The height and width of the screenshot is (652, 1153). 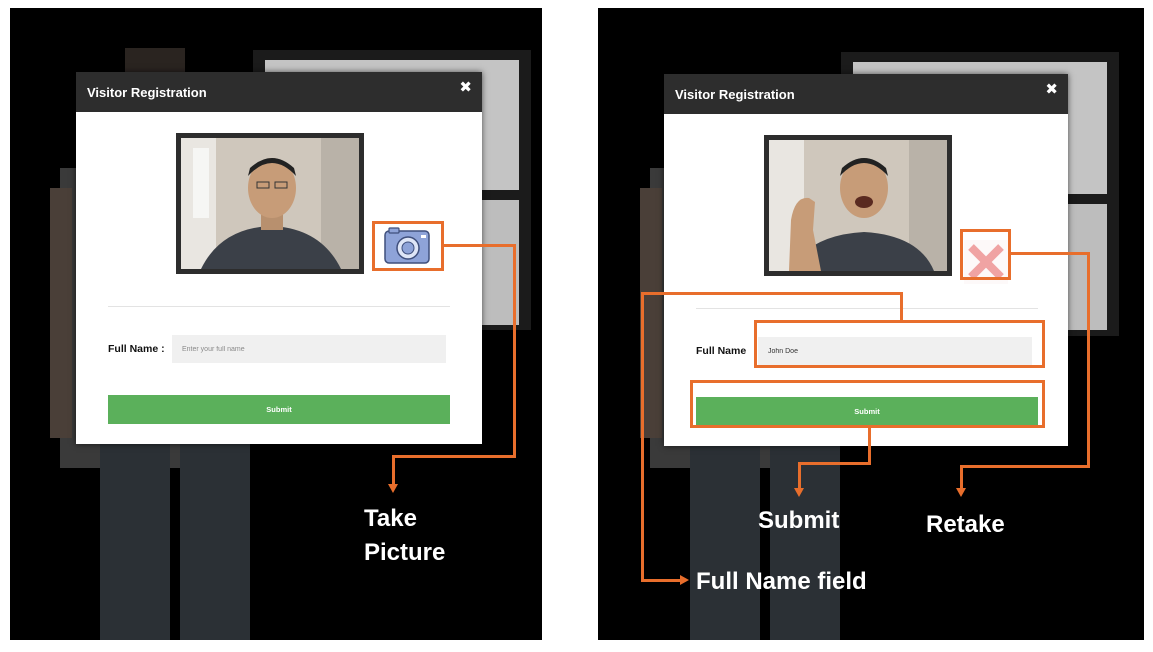 I want to click on callout-full-name-field: Full Name field, so click(x=781, y=581).